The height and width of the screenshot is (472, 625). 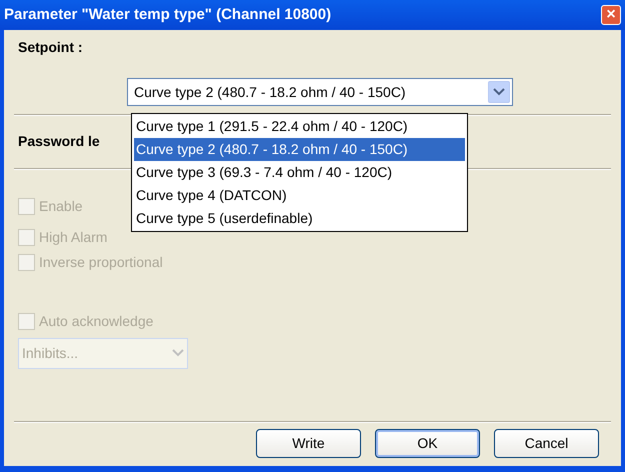 I want to click on dialog-button: Write, so click(x=308, y=443).